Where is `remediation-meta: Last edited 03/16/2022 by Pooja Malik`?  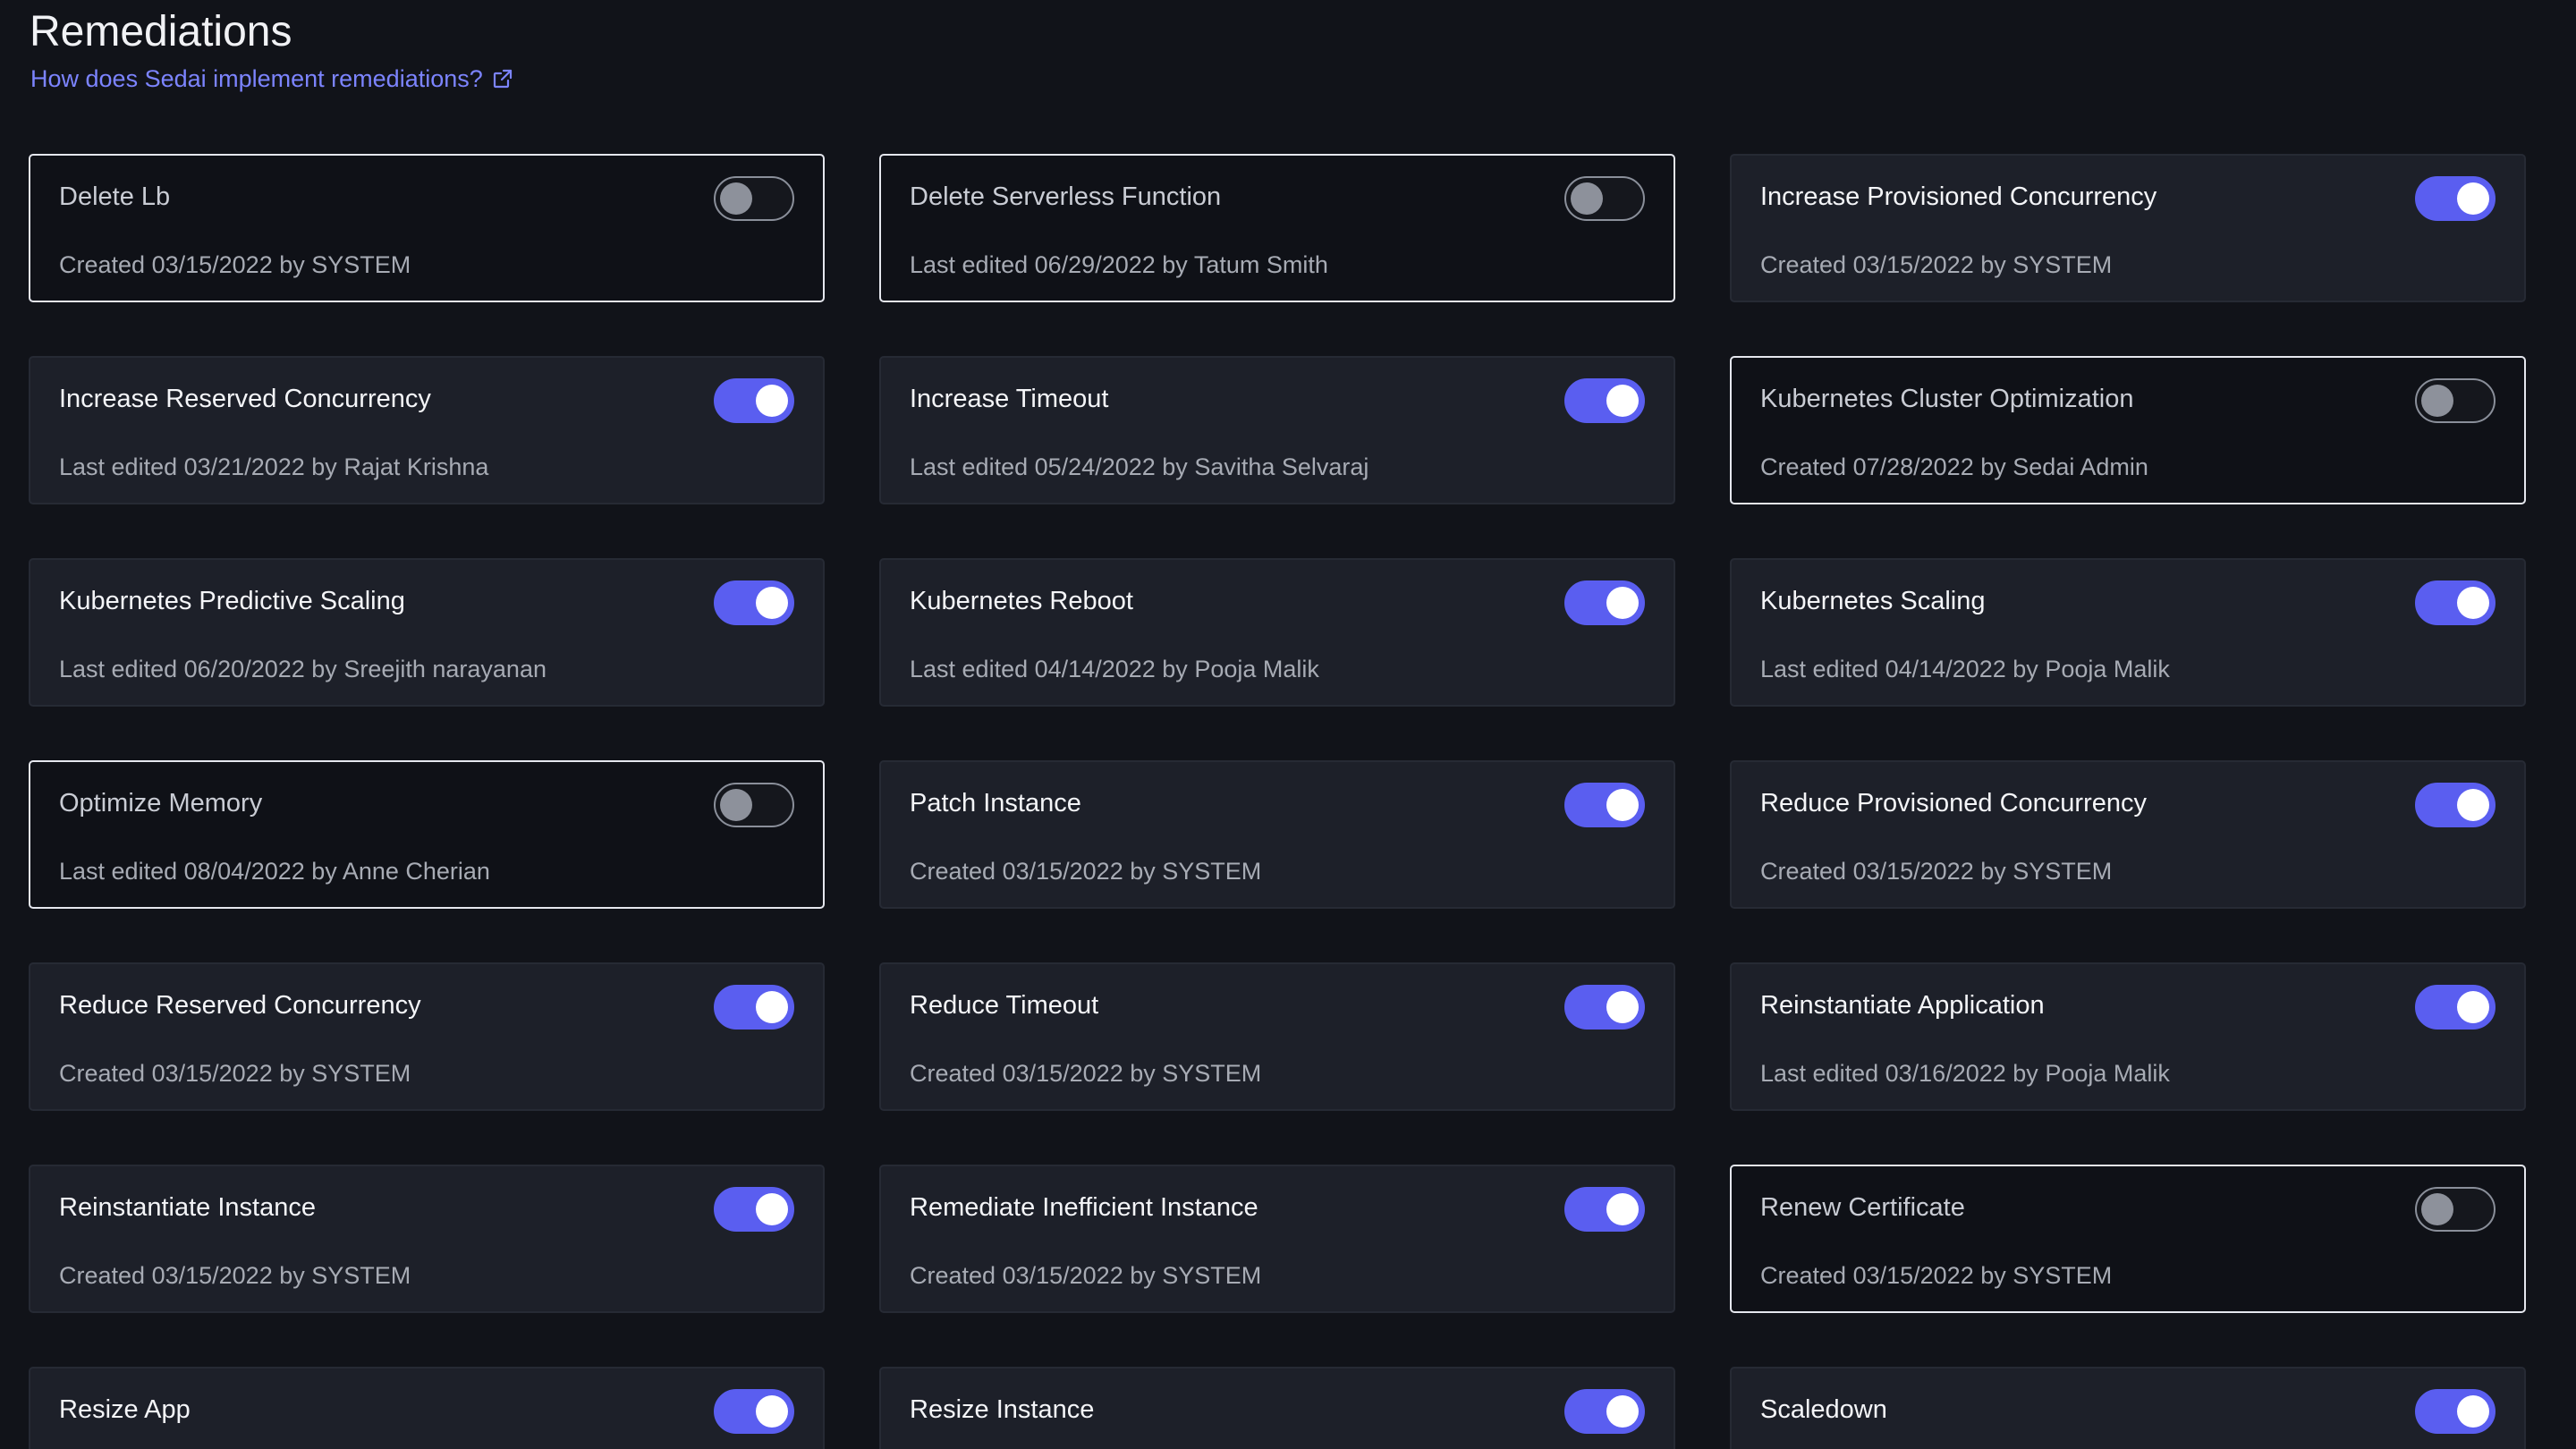 remediation-meta: Last edited 03/16/2022 by Pooja Malik is located at coordinates (1965, 1073).